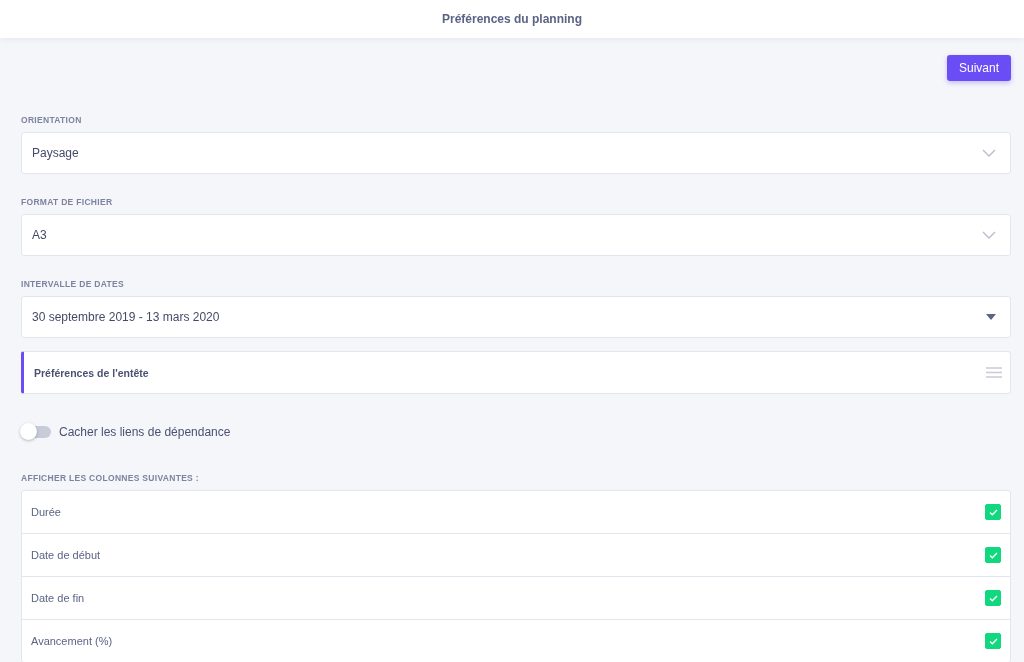  Describe the element at coordinates (66, 555) in the screenshot. I see `column-option: Date de début` at that location.